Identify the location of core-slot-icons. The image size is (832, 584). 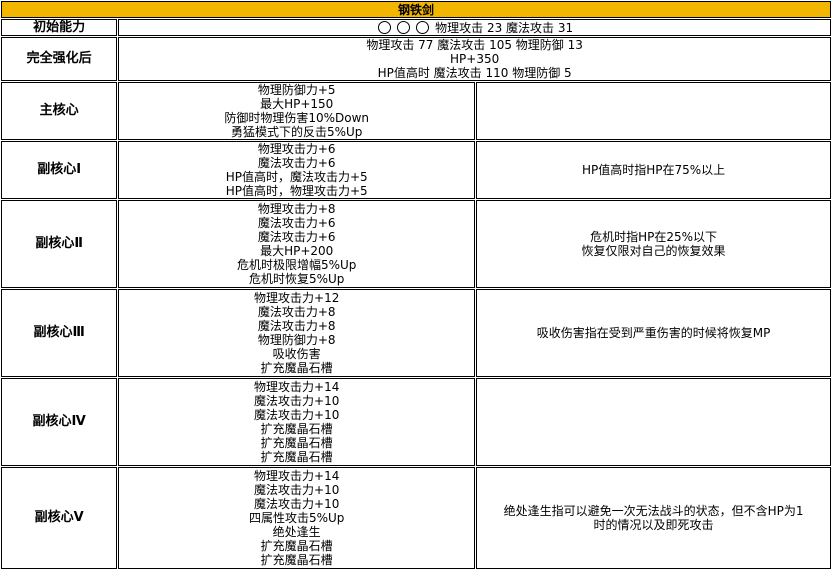
(405, 27).